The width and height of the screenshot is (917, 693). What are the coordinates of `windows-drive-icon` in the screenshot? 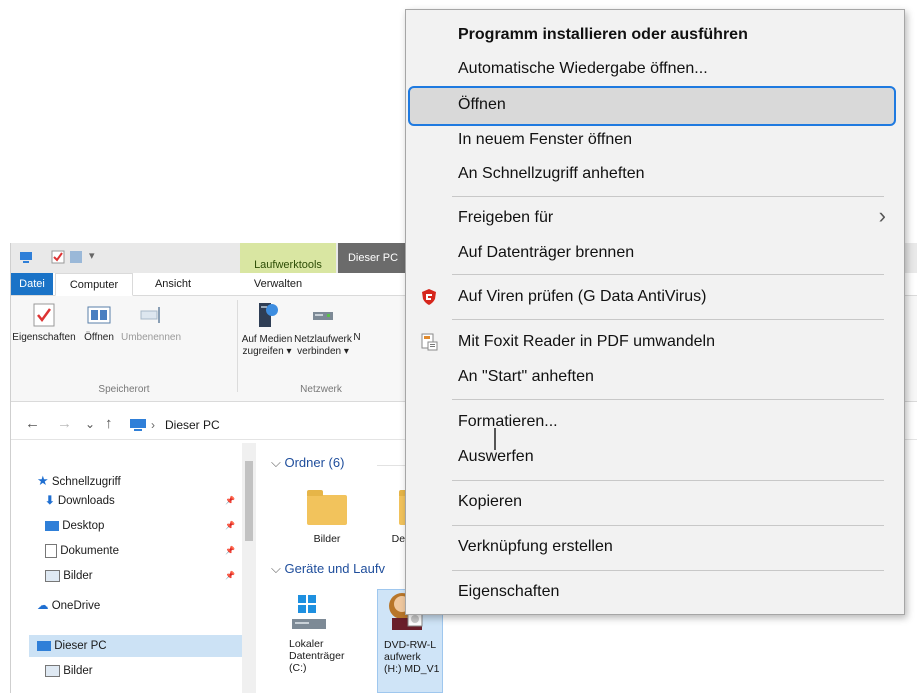 It's located at (309, 612).